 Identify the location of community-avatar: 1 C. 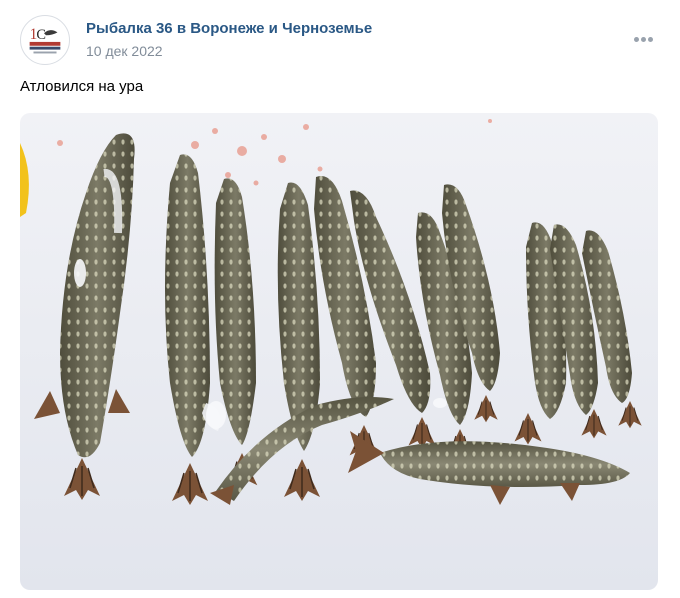
(45, 40).